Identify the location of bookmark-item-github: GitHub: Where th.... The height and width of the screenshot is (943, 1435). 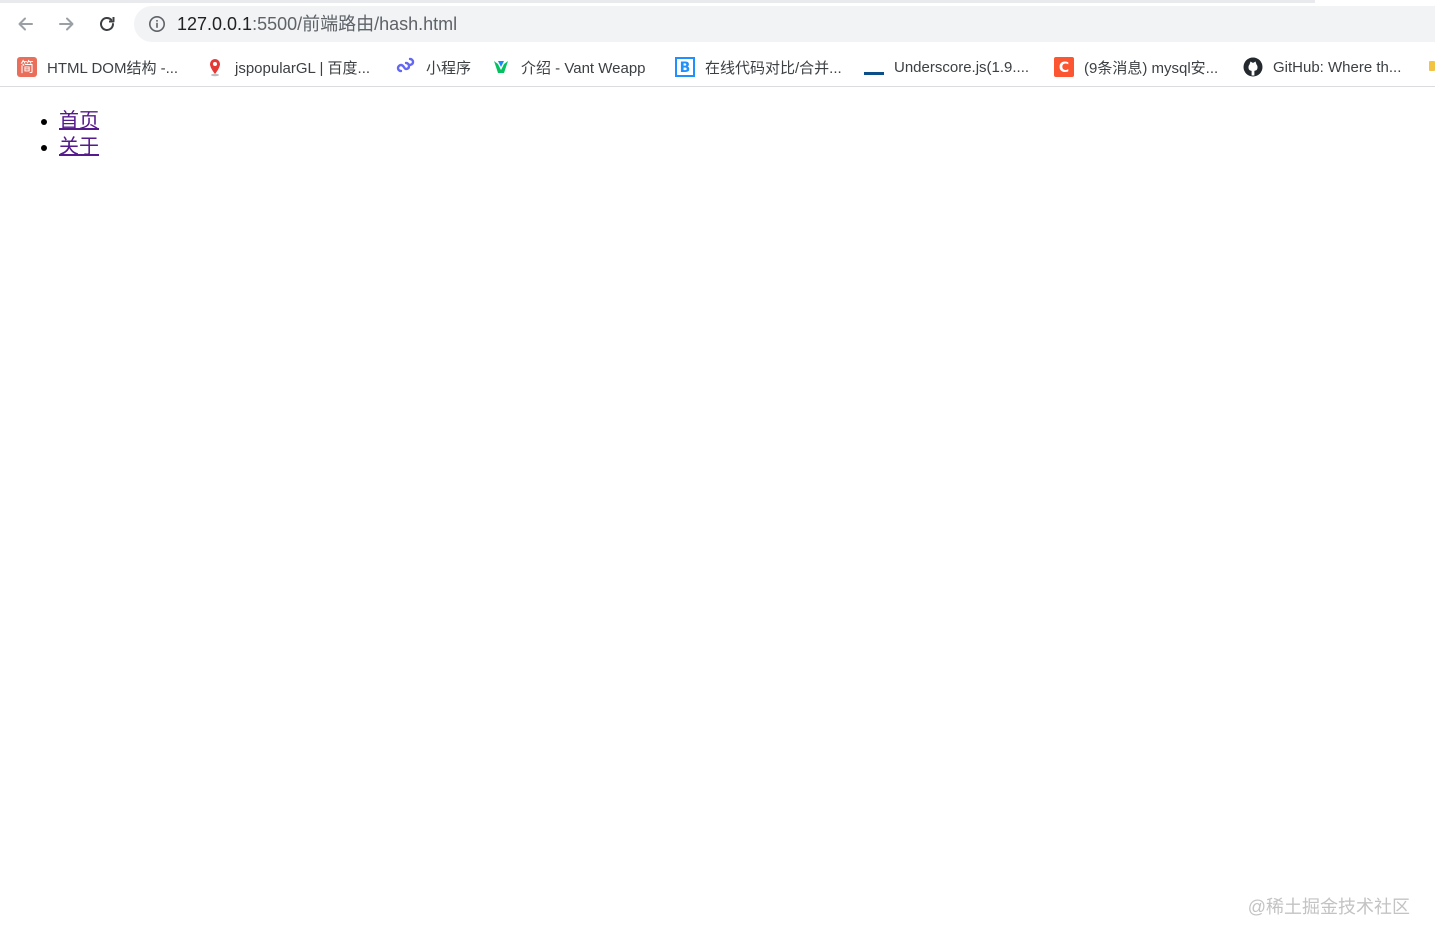
(1322, 67).